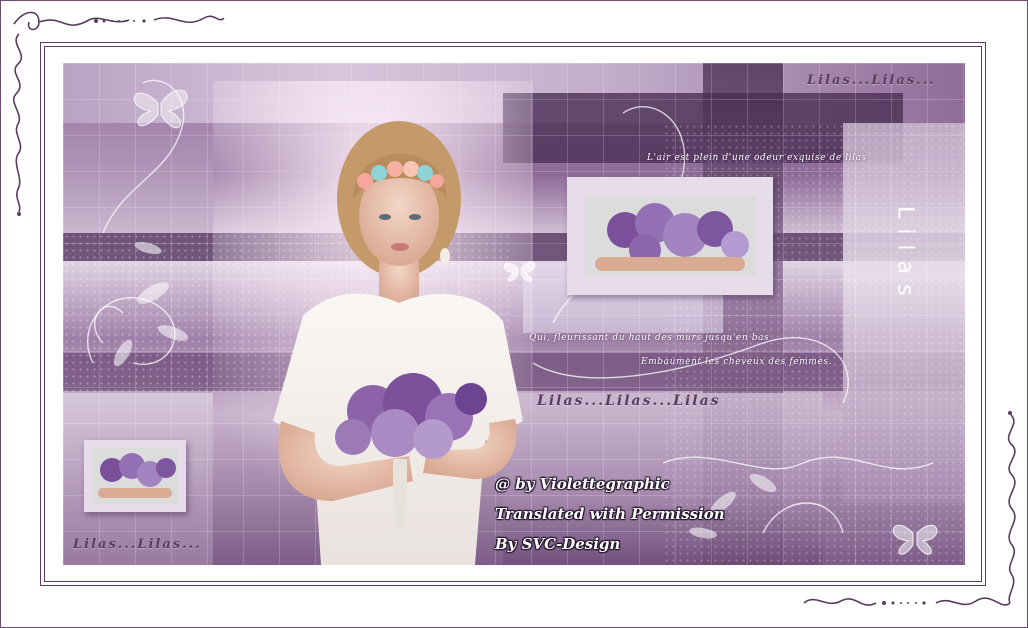 The image size is (1028, 628). I want to click on lilac-photo-frame-large, so click(670, 236).